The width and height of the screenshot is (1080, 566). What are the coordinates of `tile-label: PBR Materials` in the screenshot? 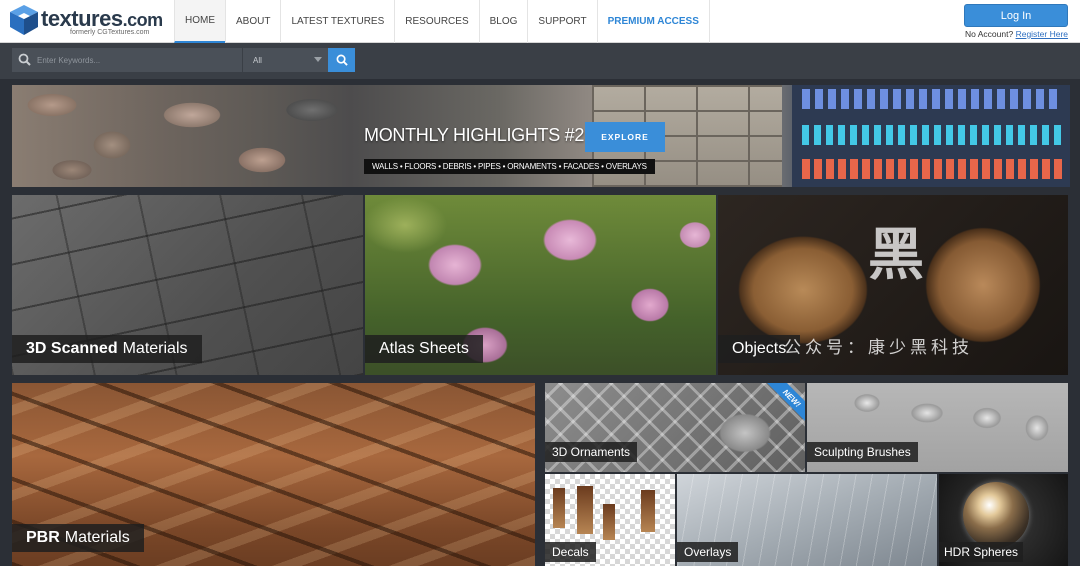 It's located at (78, 538).